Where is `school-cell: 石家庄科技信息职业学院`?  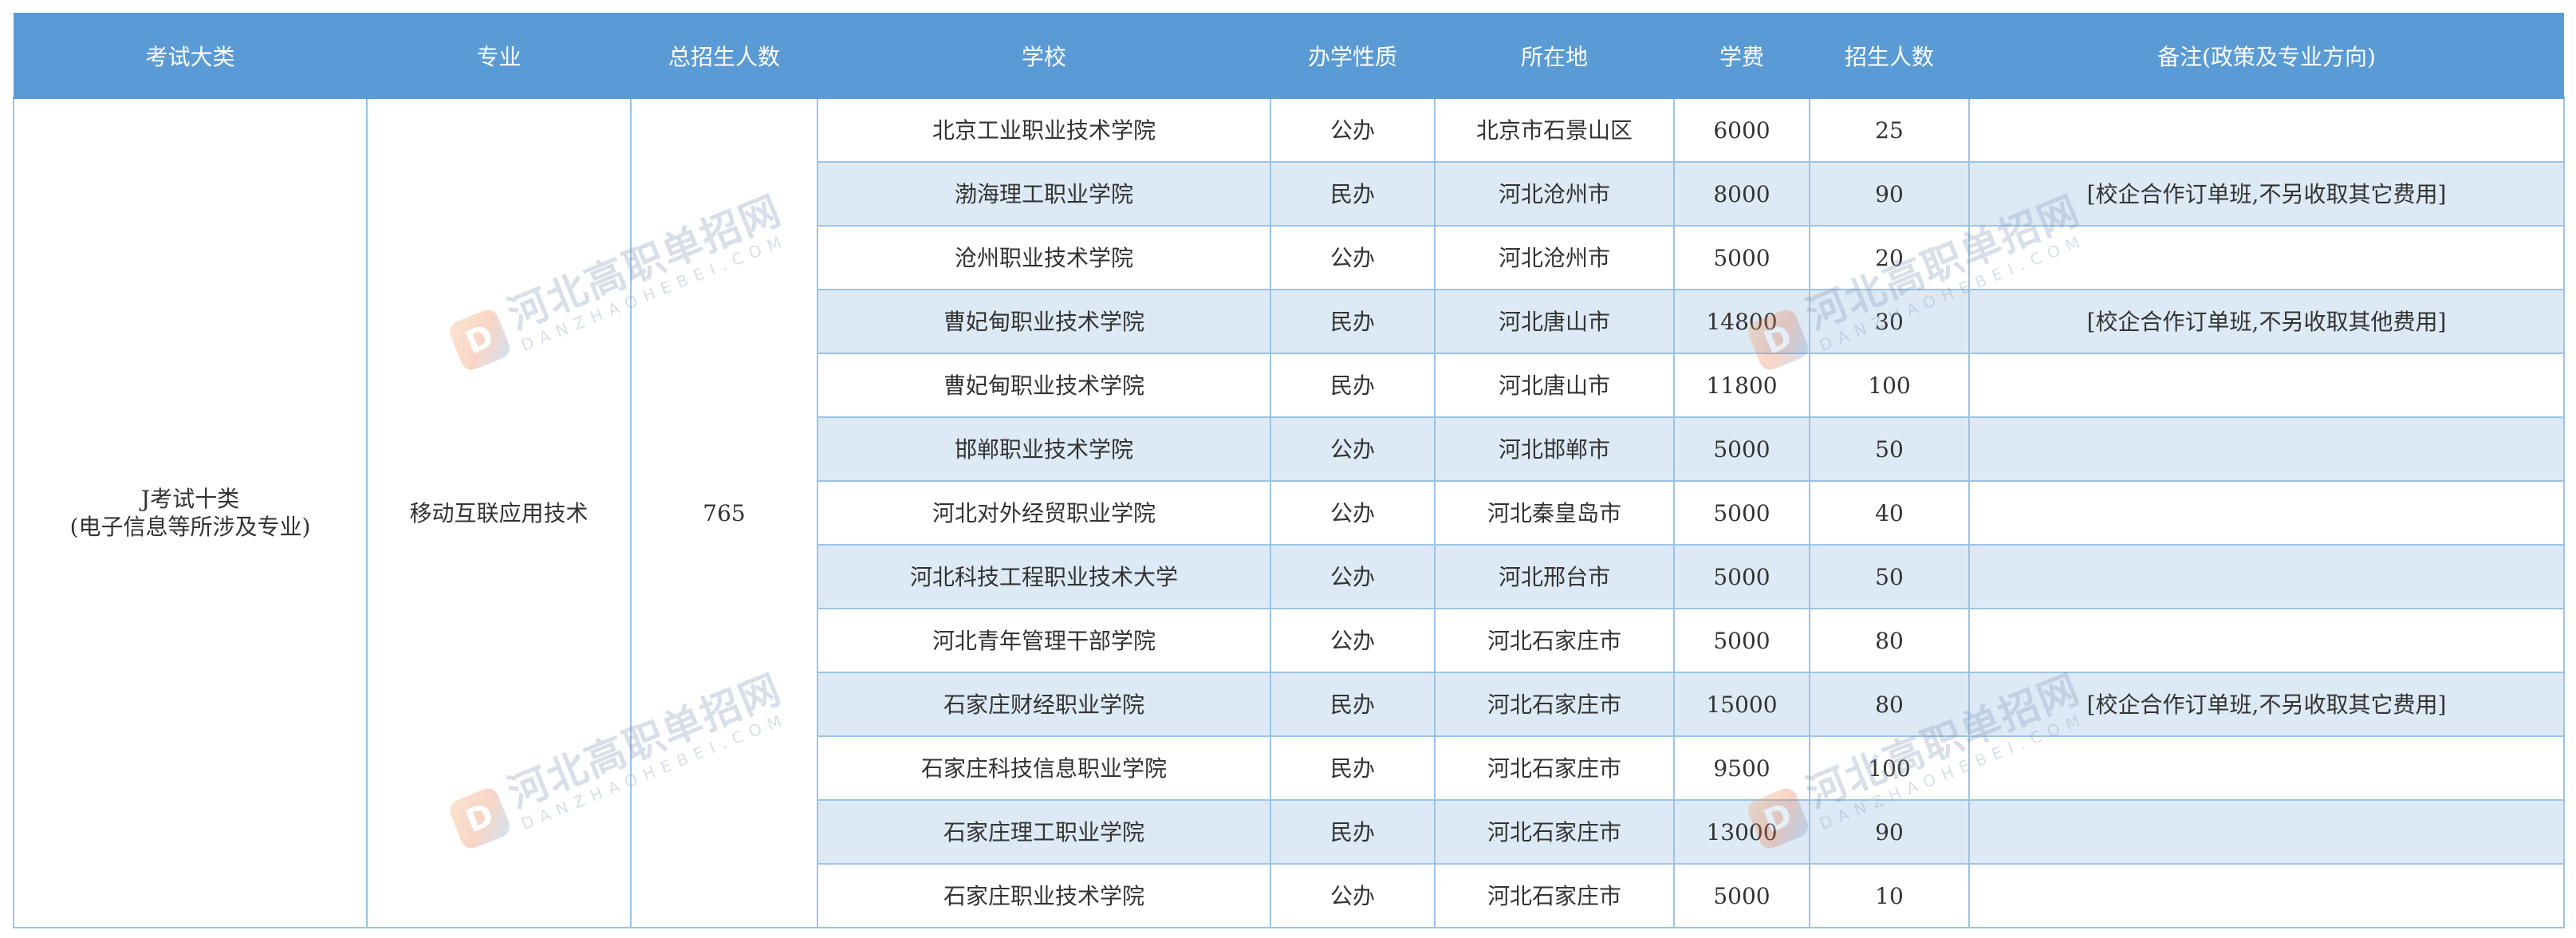
school-cell: 石家庄科技信息职业学院 is located at coordinates (1044, 768).